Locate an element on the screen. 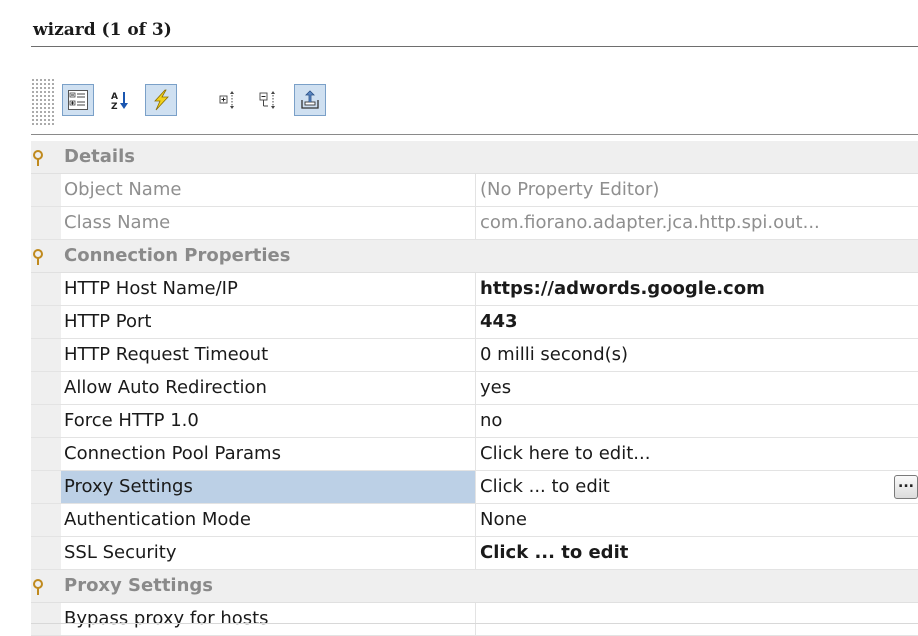 This screenshot has height=636, width=918. property-name: Object Name is located at coordinates (268, 190).